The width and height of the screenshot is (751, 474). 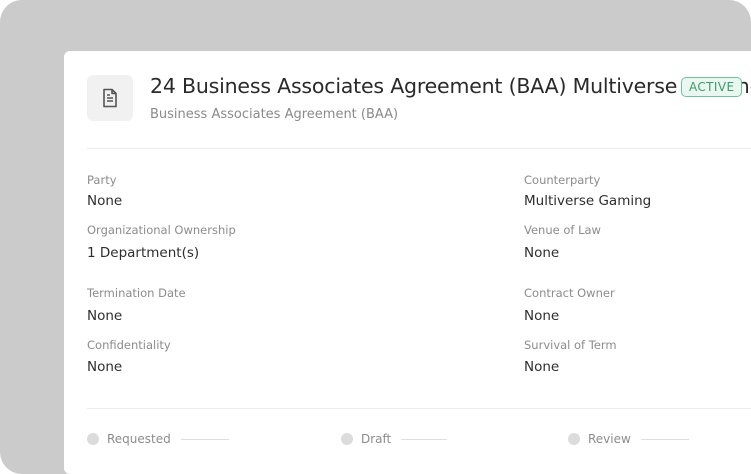 I want to click on party-label: Party, so click(x=102, y=180).